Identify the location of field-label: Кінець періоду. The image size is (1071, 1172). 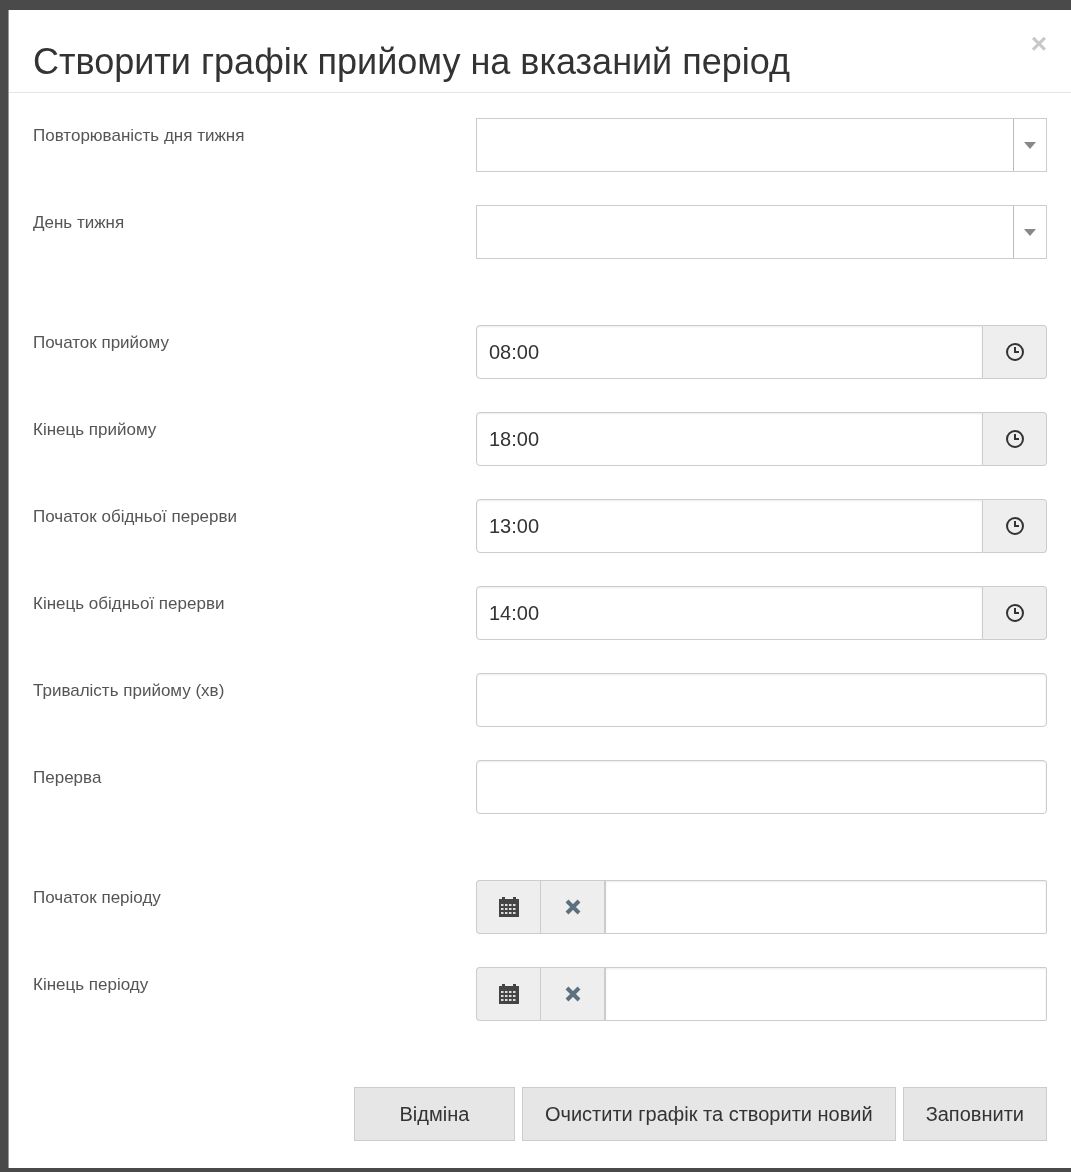
(91, 985).